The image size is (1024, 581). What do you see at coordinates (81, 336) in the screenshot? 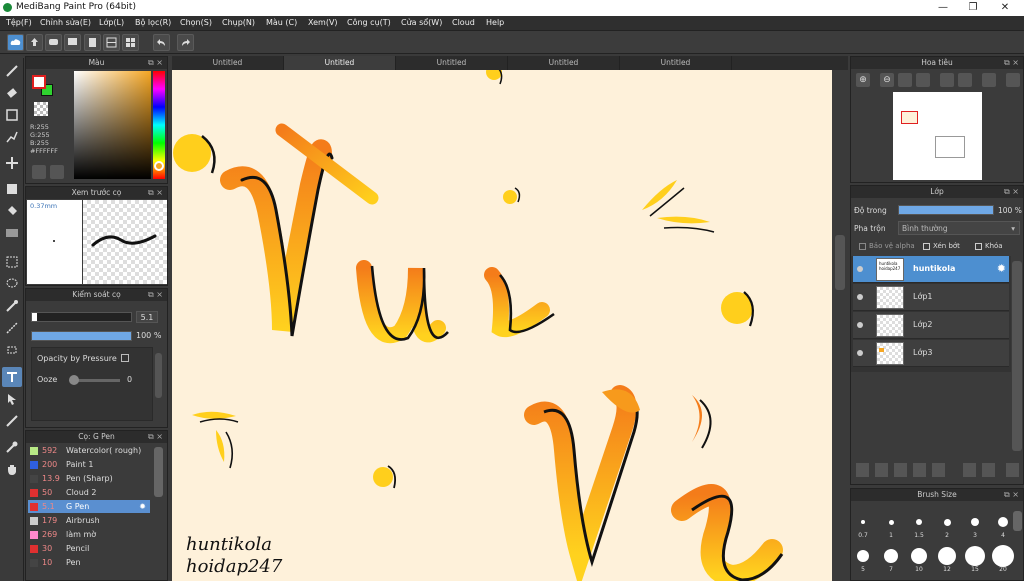
I see `brush-opacity-slider` at bounding box center [81, 336].